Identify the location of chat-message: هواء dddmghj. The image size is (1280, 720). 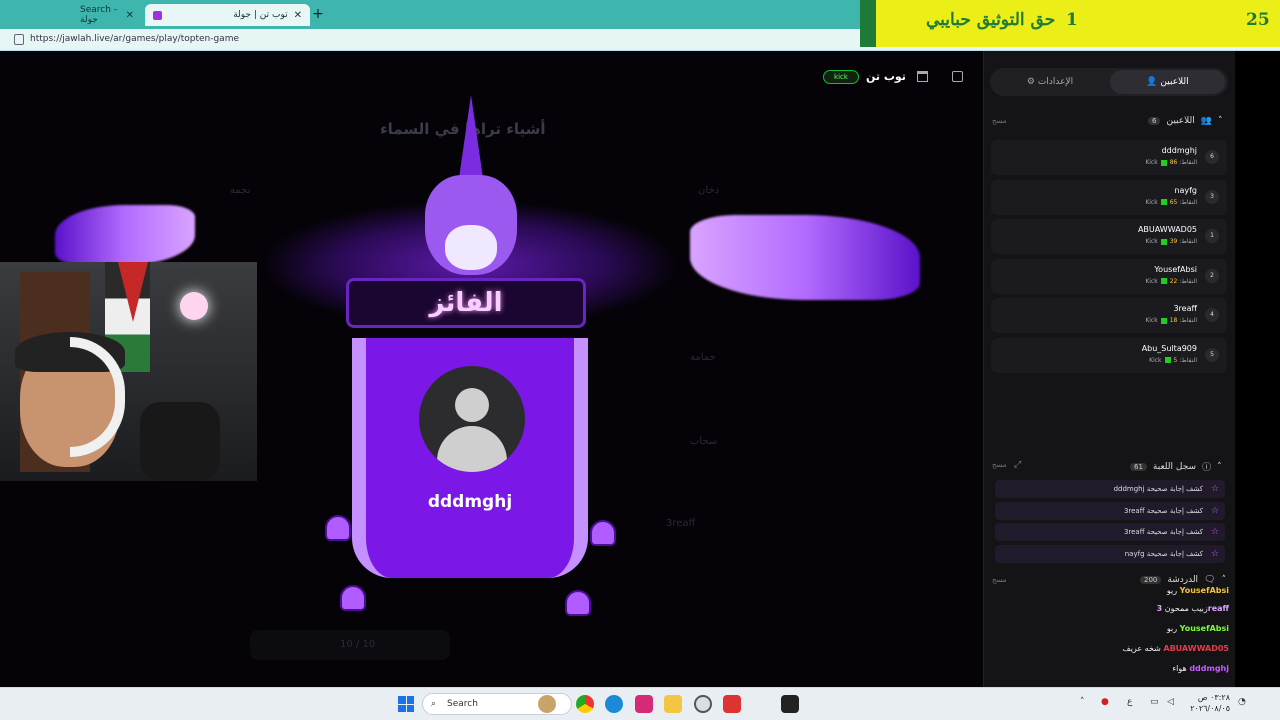
(1200, 668).